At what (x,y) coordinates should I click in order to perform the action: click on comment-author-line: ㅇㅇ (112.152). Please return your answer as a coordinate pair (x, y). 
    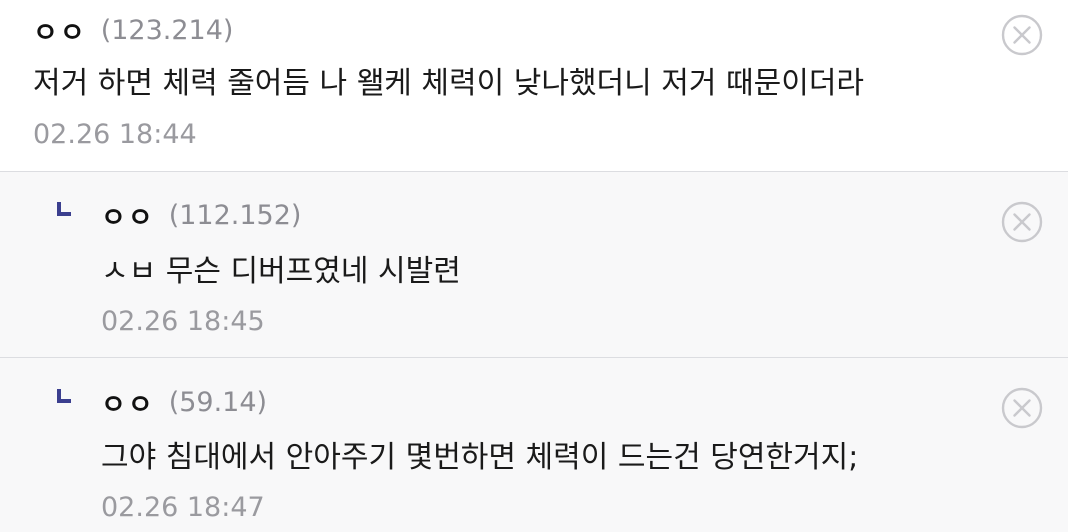
    Looking at the image, I should click on (201, 215).